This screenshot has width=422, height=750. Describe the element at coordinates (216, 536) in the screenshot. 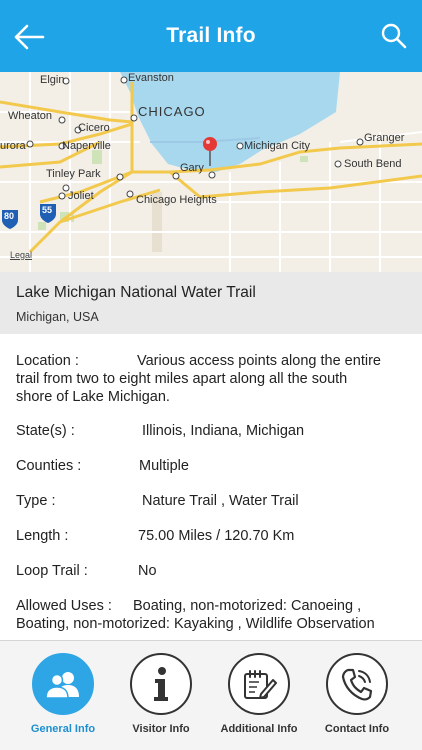

I see `length-value: 75.00 Miles / 120.70 Km` at that location.